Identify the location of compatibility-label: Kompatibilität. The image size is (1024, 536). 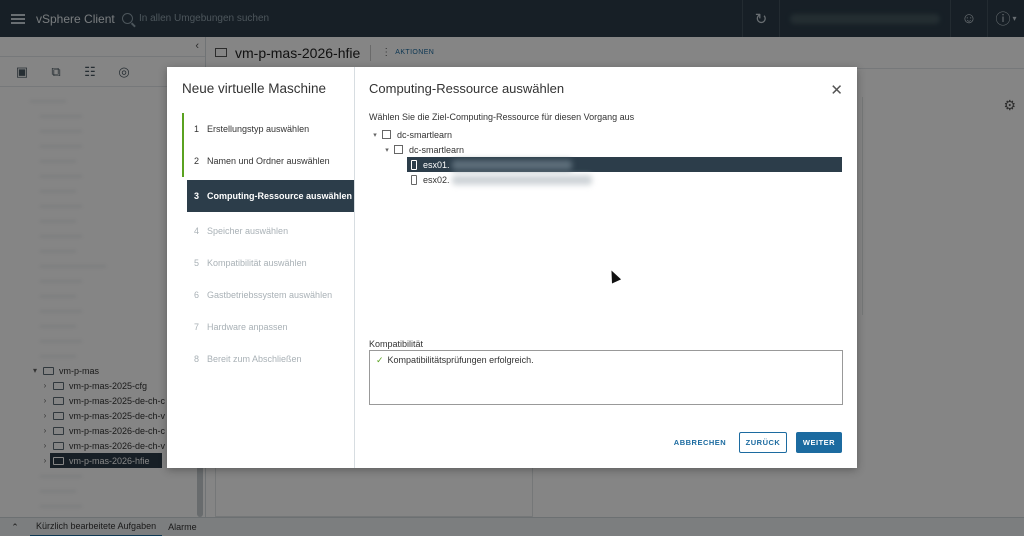
(396, 344).